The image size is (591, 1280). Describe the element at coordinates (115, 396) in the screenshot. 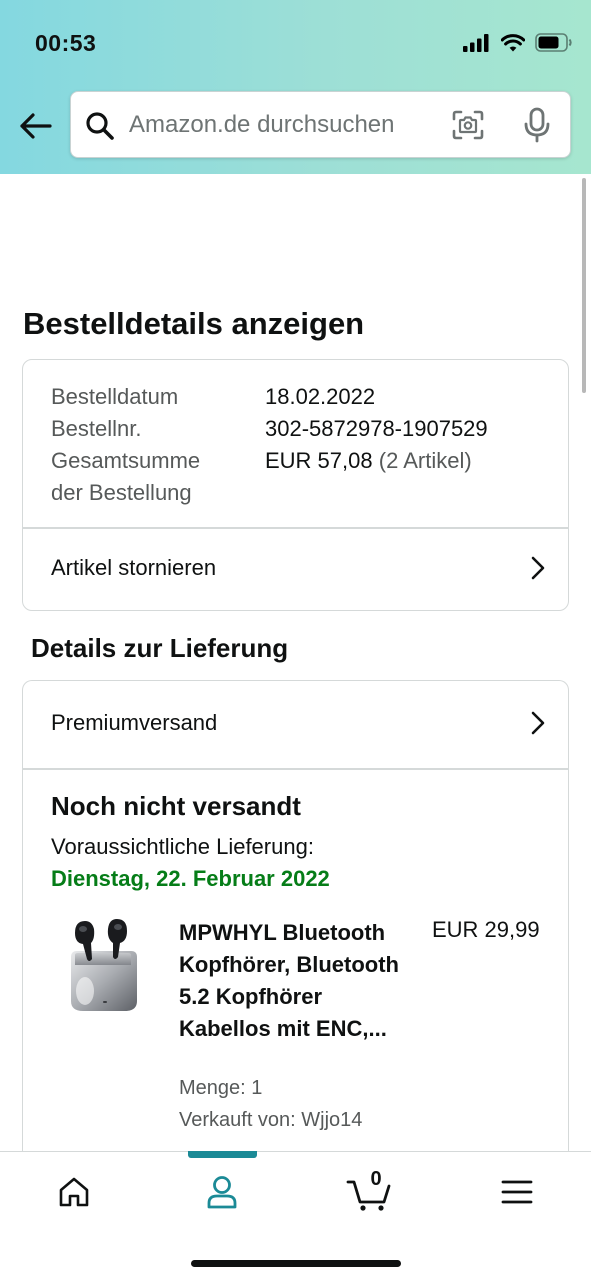

I see `order-date-label: Bestelldatum` at that location.